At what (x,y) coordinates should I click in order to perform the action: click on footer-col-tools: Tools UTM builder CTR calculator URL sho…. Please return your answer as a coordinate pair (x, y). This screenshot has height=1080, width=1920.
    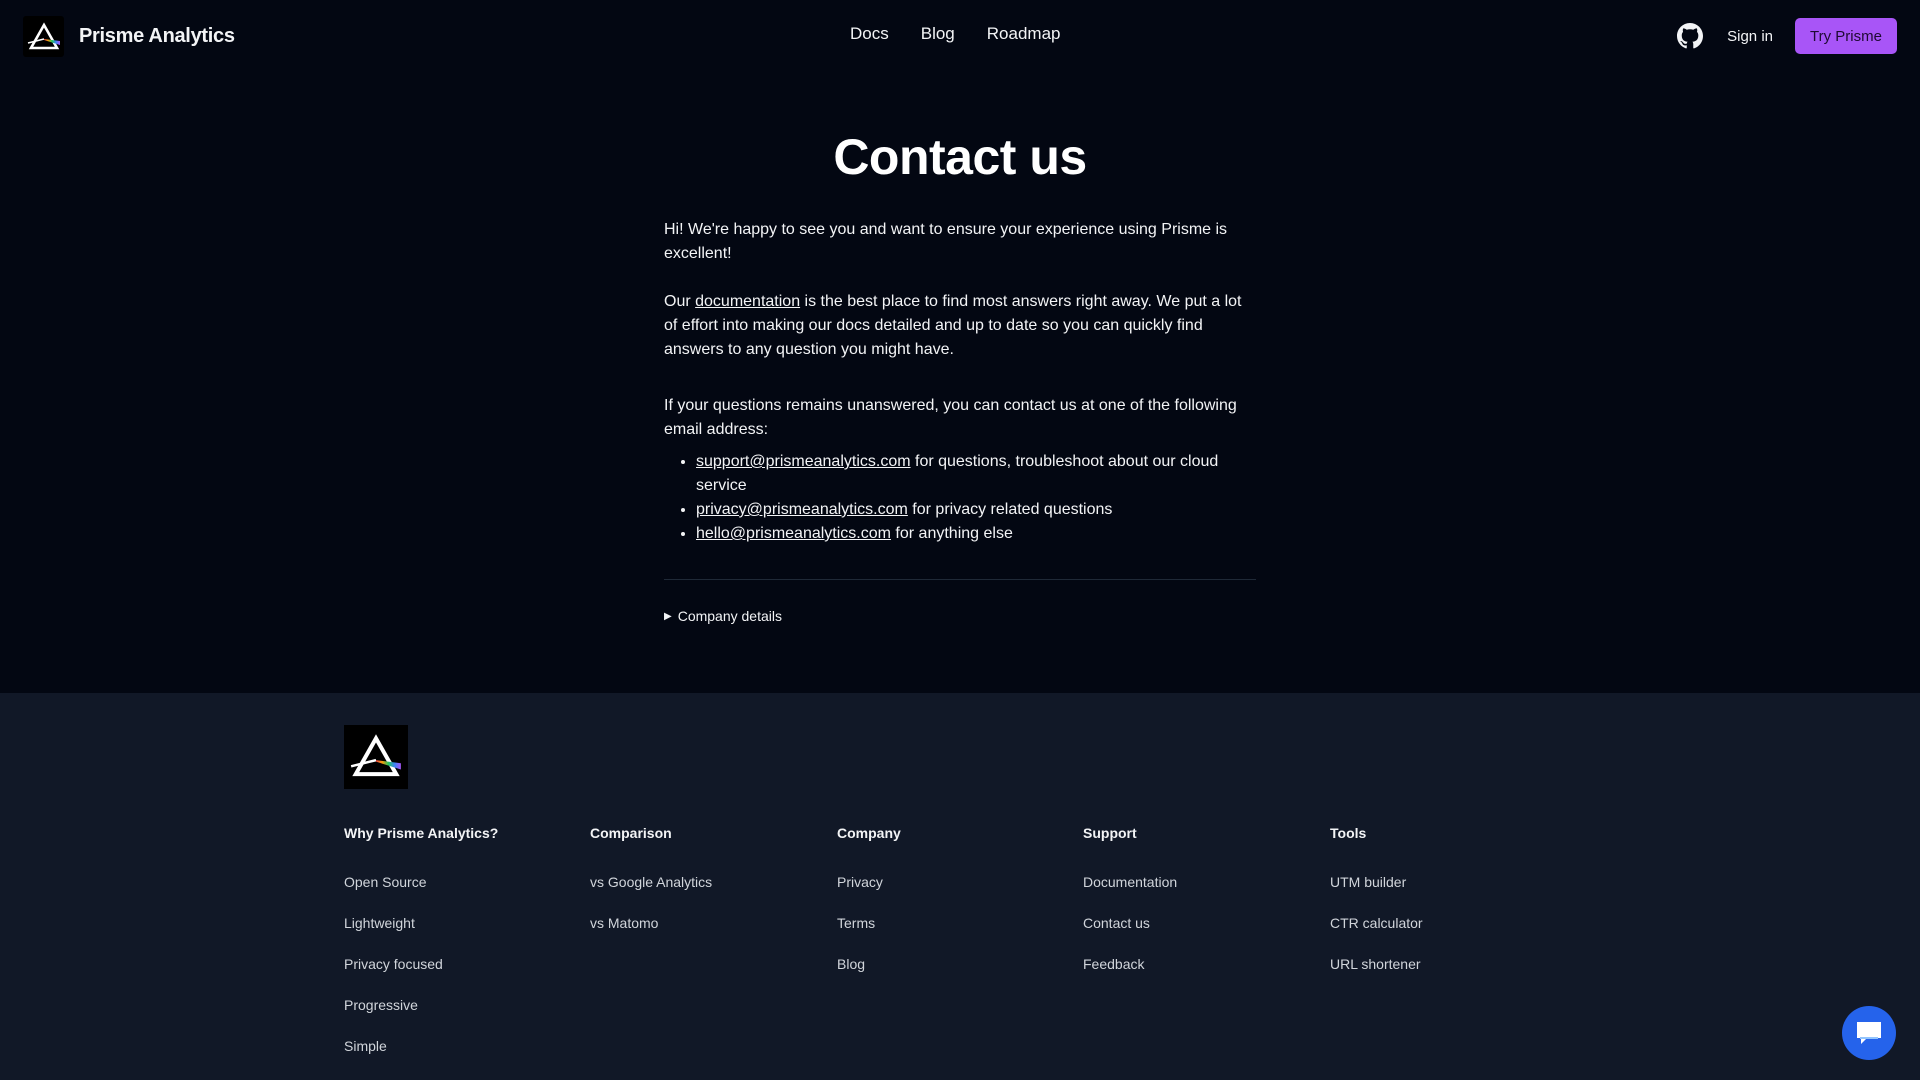
    Looking at the image, I should click on (1376, 911).